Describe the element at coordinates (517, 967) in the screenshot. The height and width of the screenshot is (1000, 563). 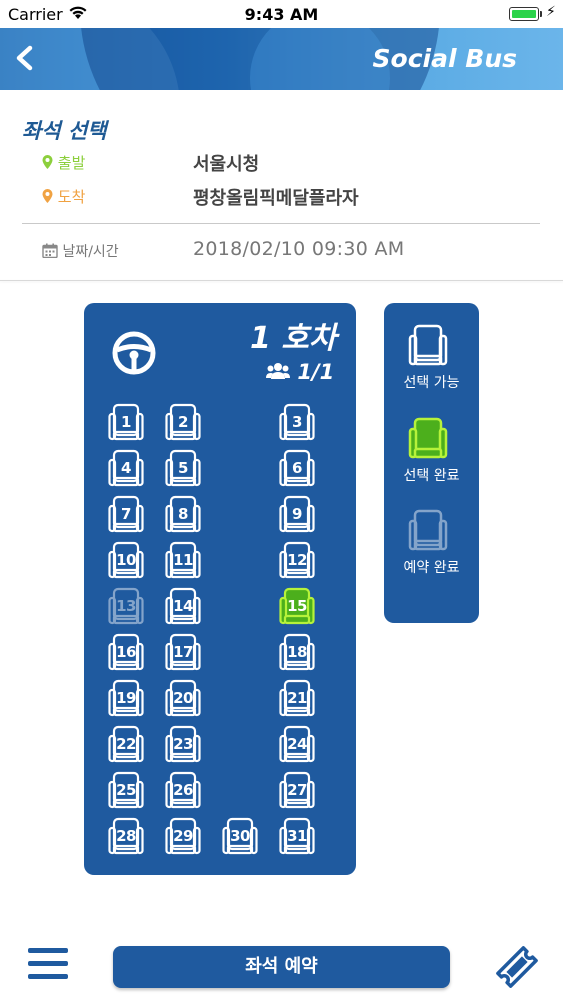
I see `ticket-icon` at that location.